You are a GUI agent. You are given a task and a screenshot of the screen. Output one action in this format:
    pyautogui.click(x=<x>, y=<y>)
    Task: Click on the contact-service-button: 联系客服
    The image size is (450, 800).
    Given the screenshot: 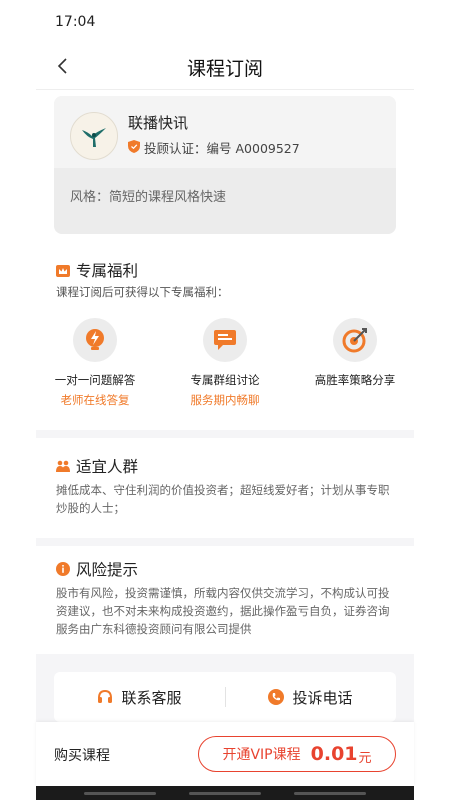 What is the action you would take?
    pyautogui.click(x=139, y=697)
    